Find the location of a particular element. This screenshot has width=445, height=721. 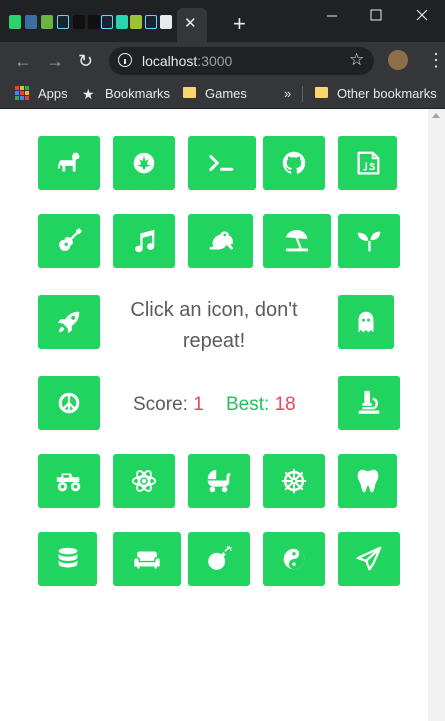

bookmark-star-icon: ☆ is located at coordinates (356, 60).